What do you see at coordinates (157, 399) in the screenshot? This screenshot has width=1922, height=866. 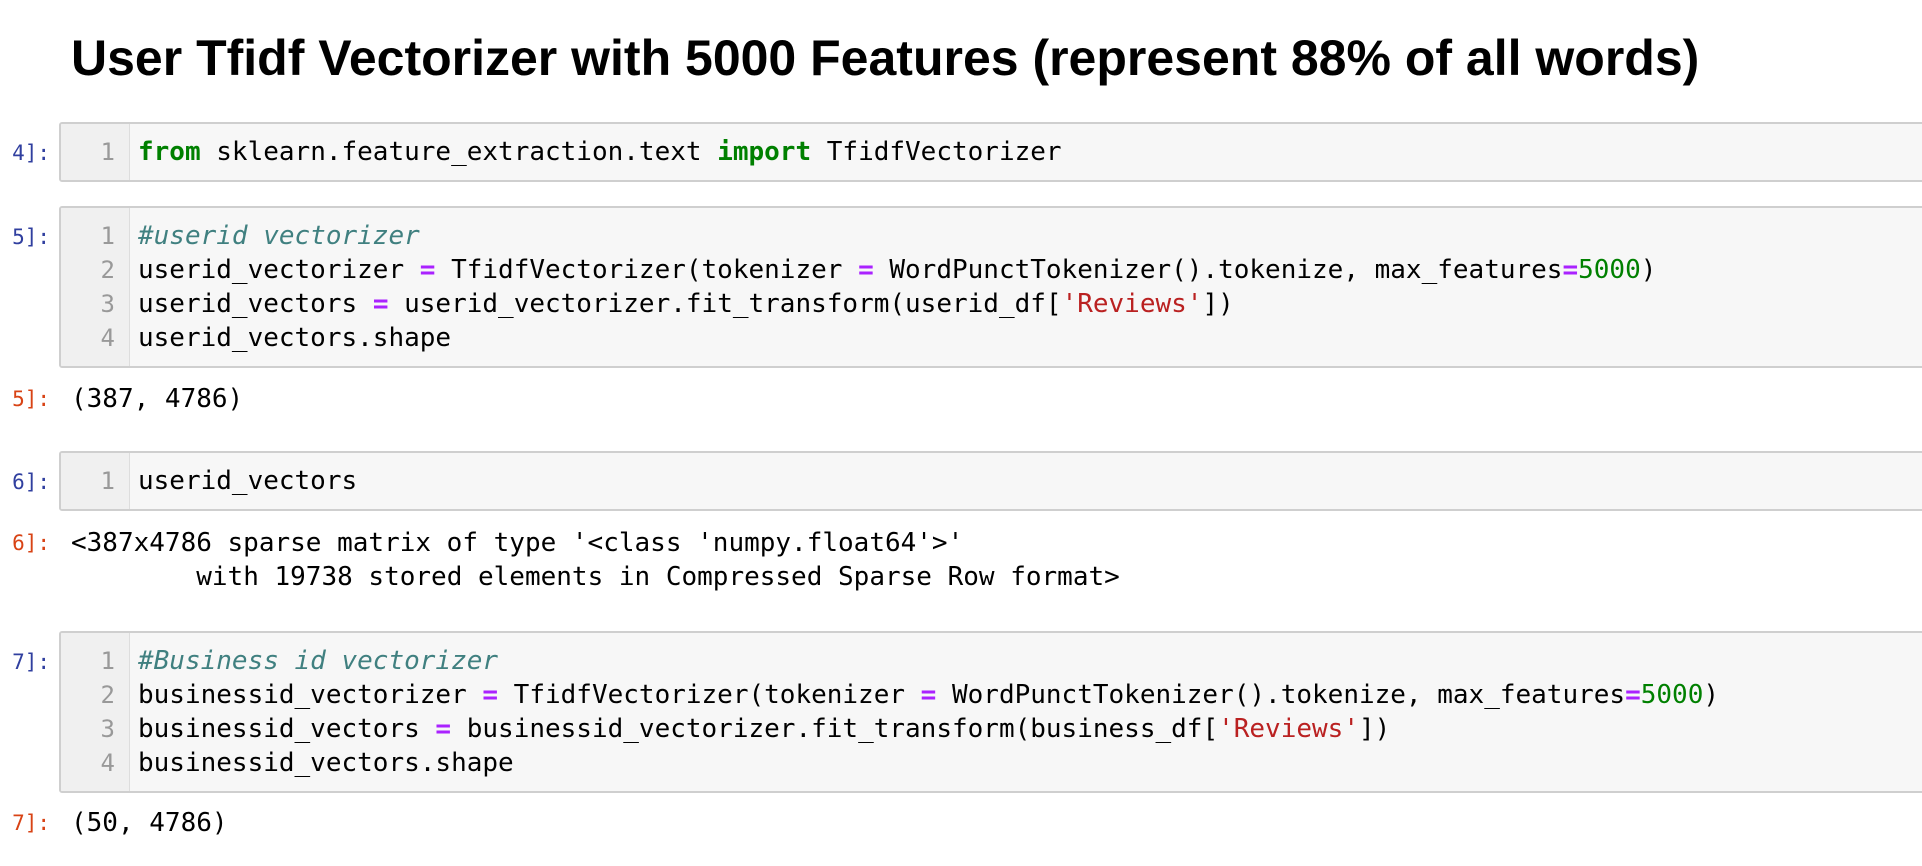 I see `cell-2-output: (387, 4786)` at bounding box center [157, 399].